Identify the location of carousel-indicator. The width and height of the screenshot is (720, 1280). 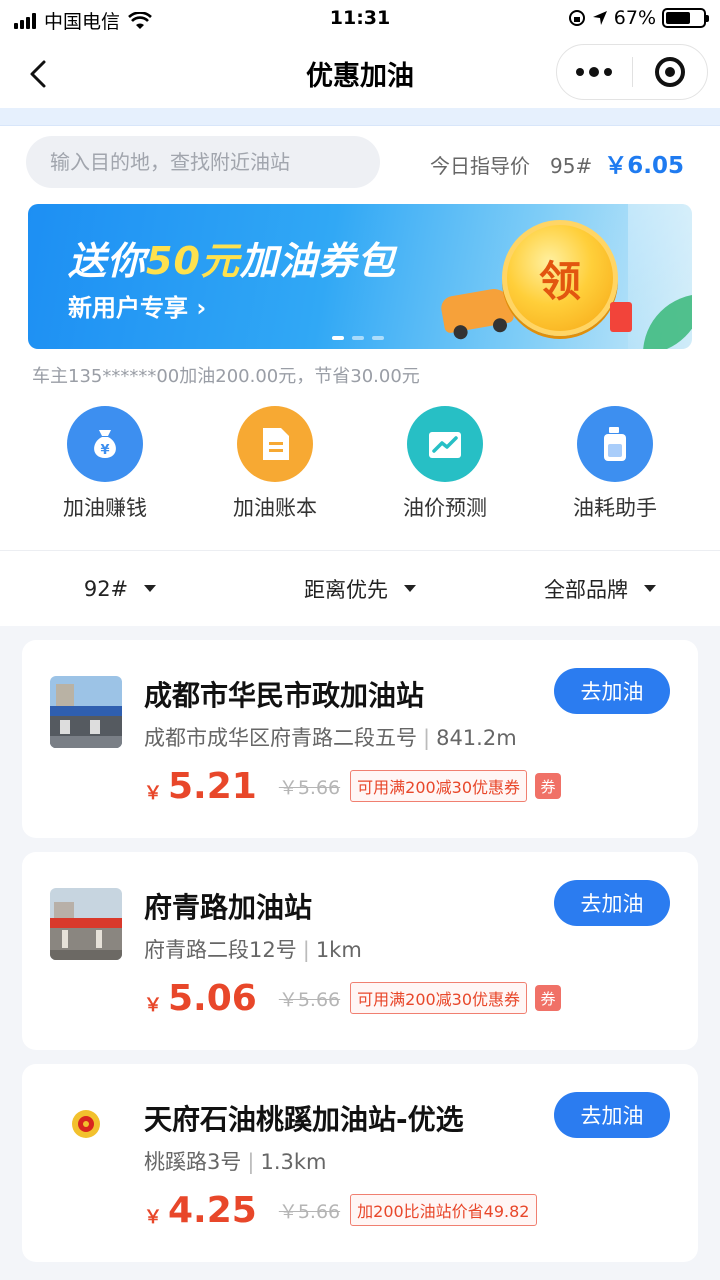
(358, 338).